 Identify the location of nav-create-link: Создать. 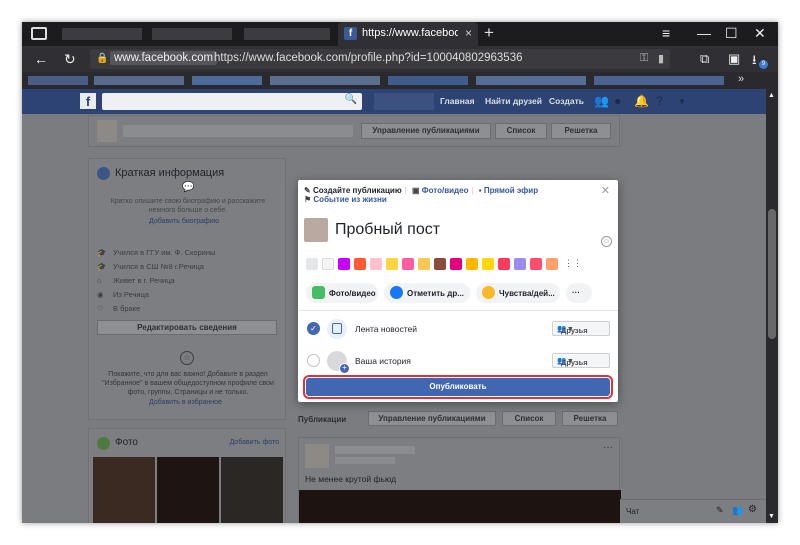
(566, 101).